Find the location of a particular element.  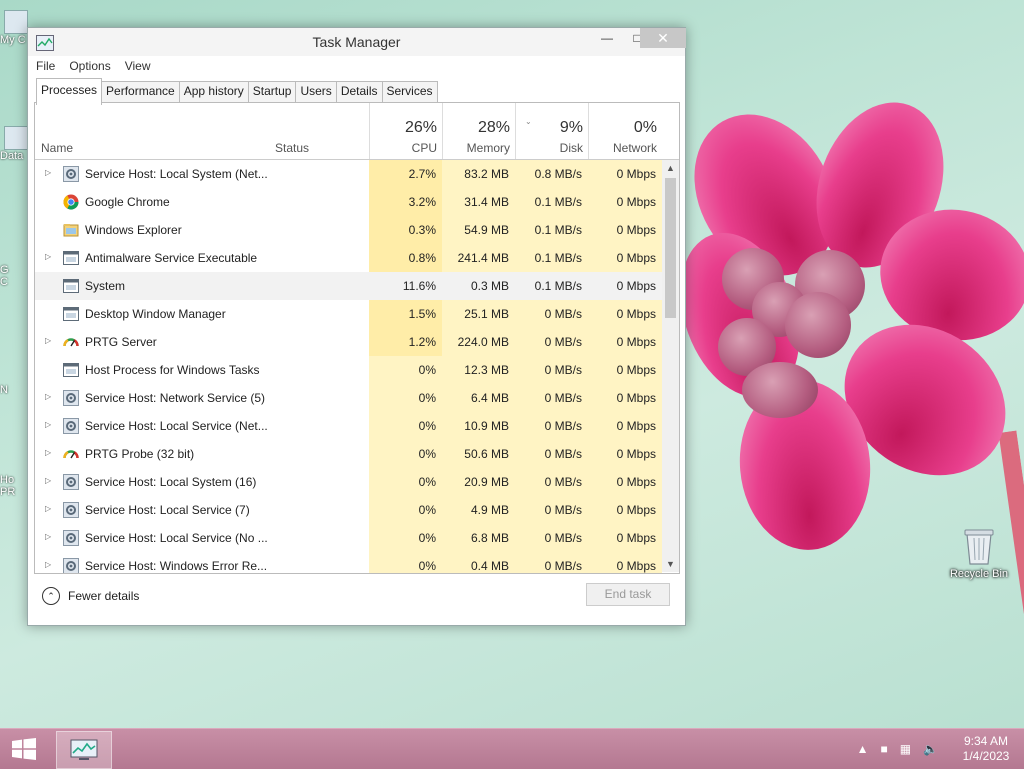

menu-file: File is located at coordinates (45, 67).